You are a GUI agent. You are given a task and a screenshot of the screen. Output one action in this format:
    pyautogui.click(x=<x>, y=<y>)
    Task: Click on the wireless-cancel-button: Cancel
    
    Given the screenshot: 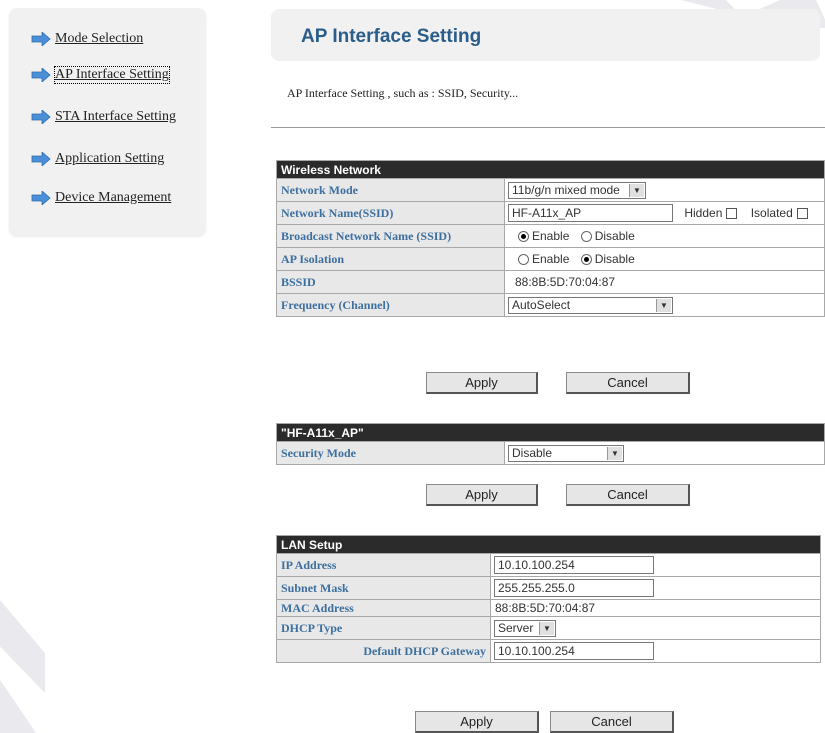 What is the action you would take?
    pyautogui.click(x=628, y=383)
    